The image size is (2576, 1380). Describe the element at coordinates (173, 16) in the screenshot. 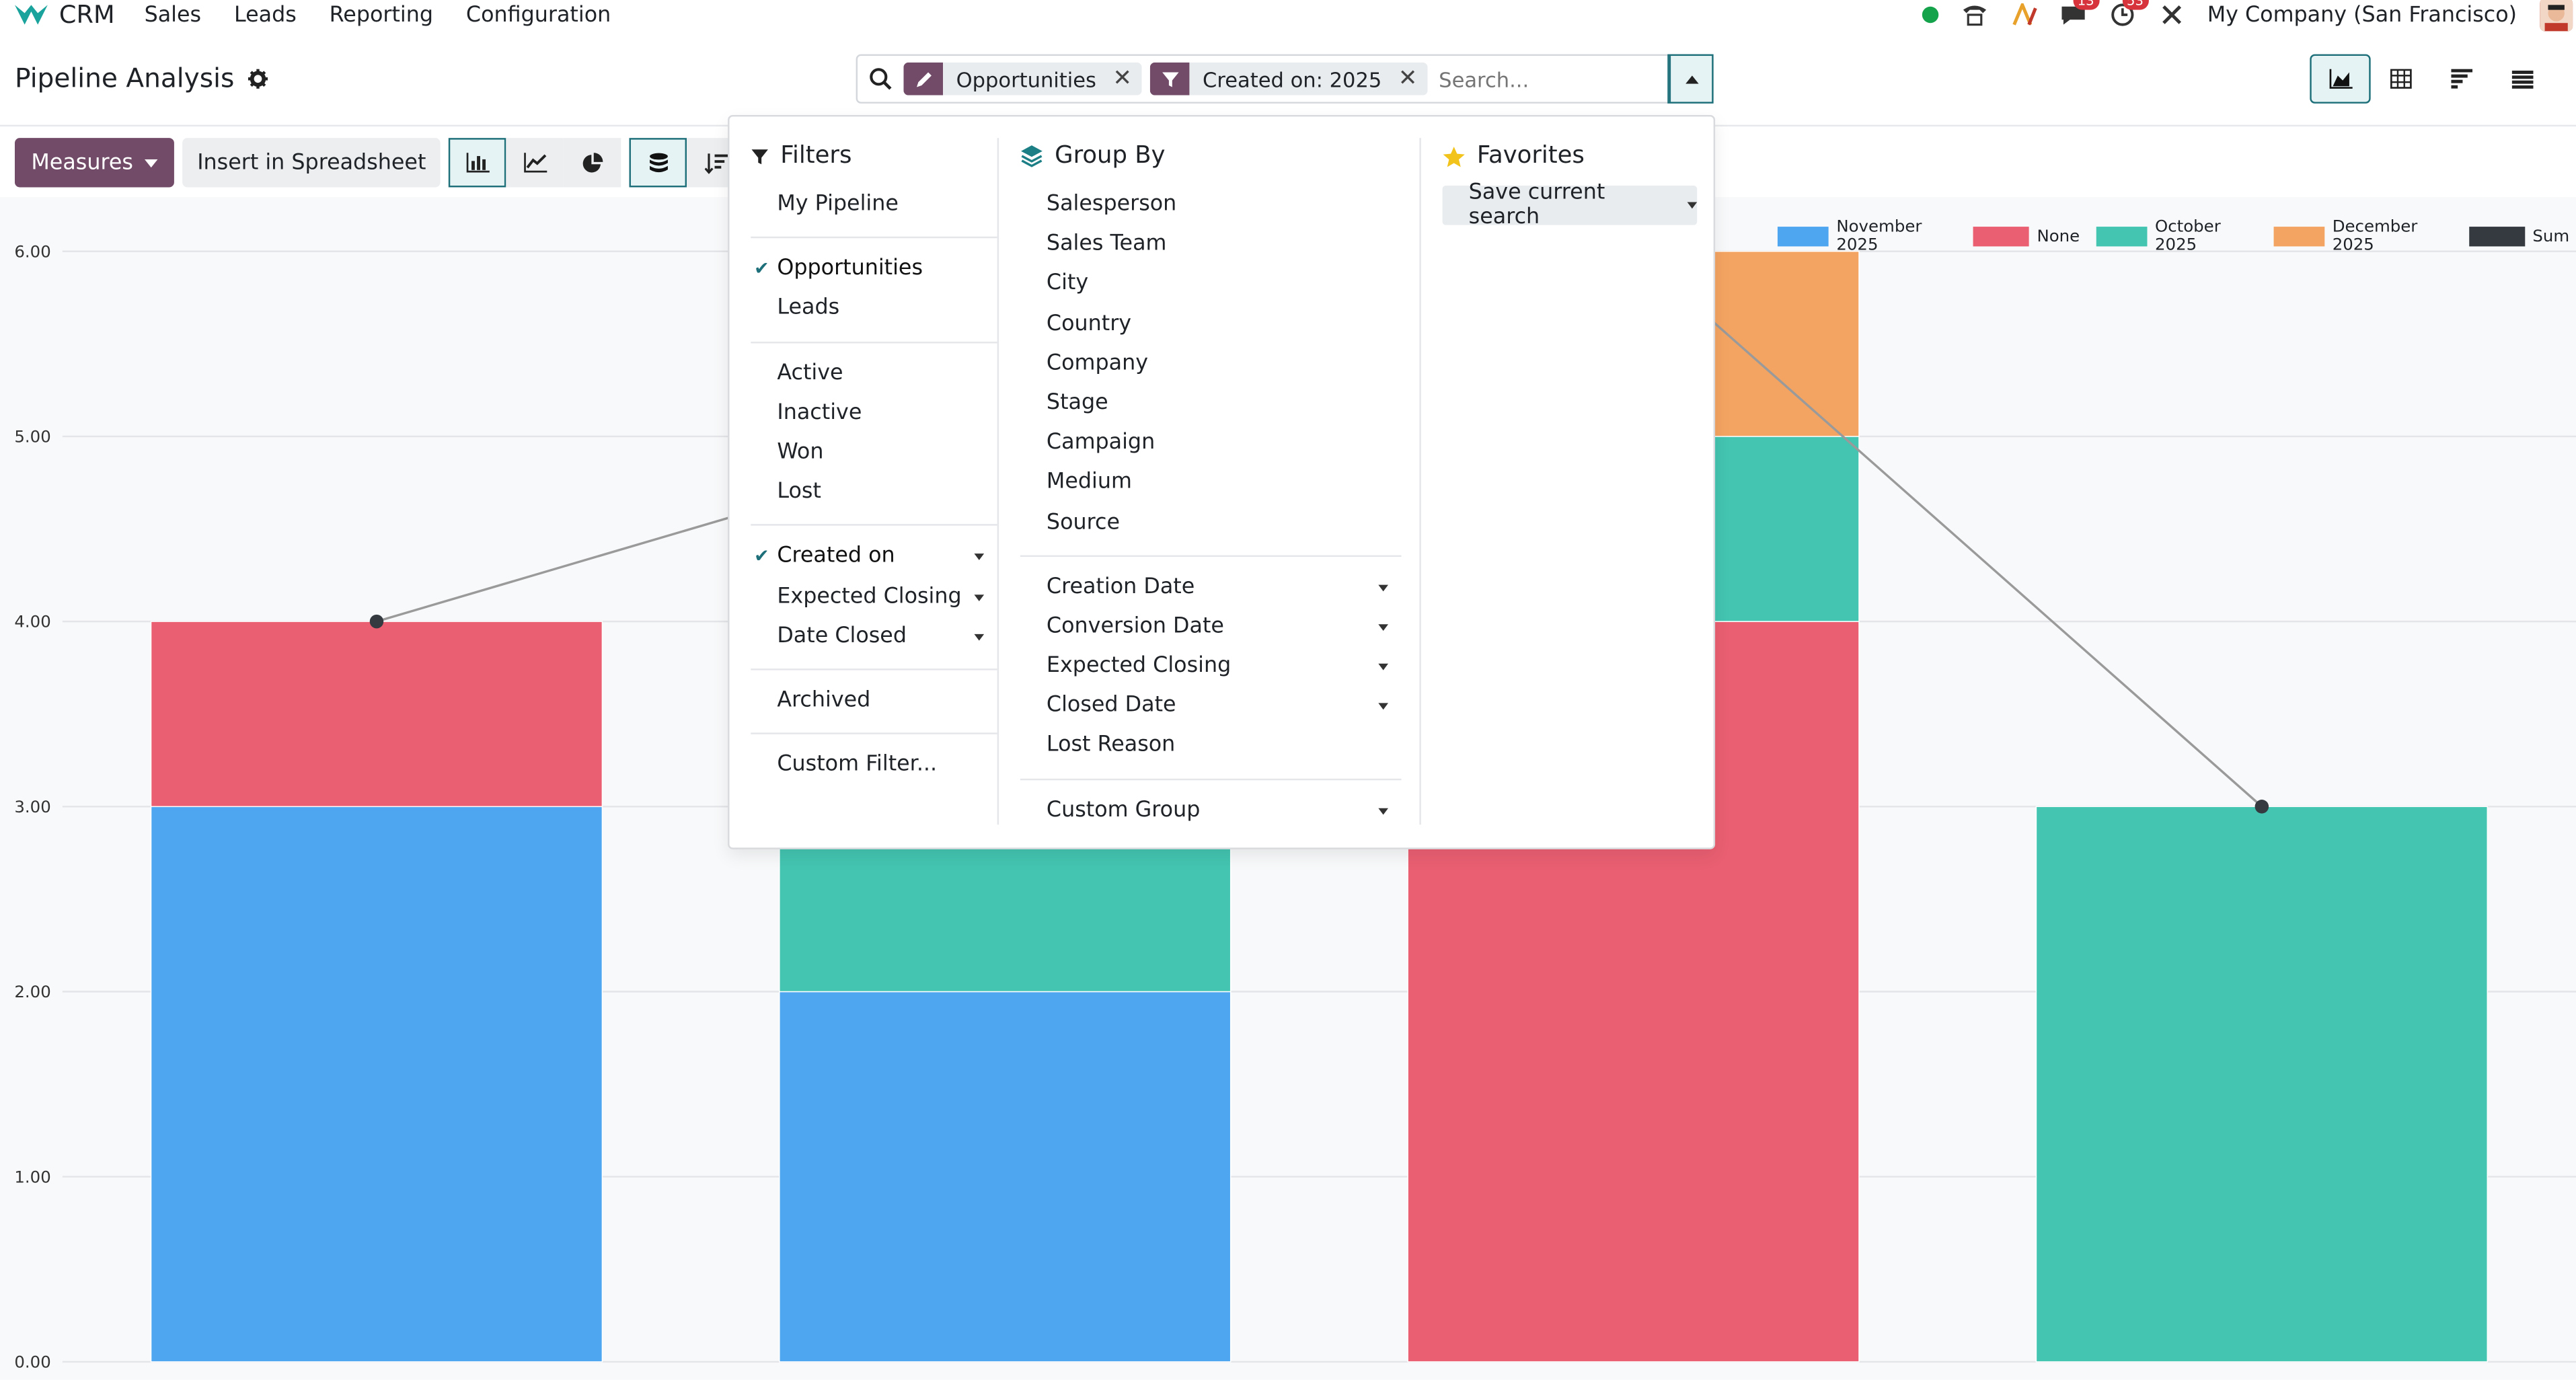

I see `menu-sales: Sales` at that location.